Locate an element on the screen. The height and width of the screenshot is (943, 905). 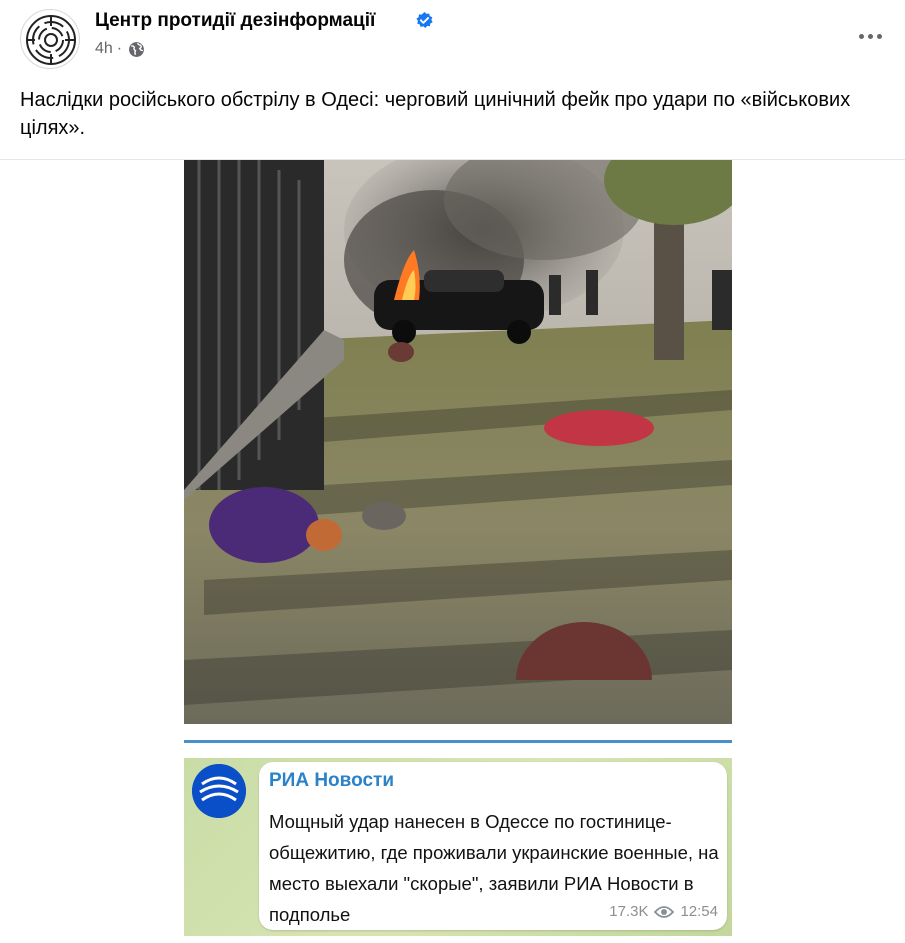
telegram-time: 12:54 is located at coordinates (699, 911).